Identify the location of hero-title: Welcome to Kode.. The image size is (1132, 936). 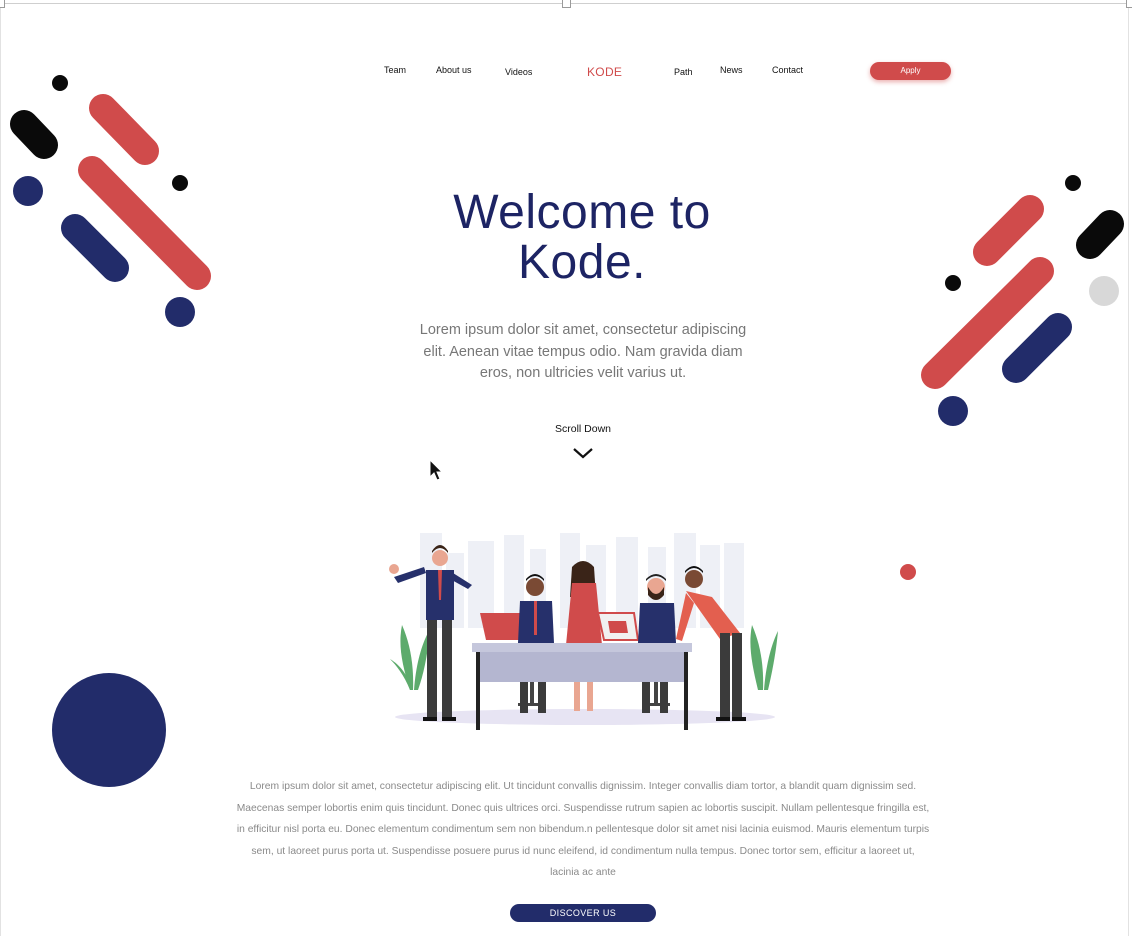
(582, 238).